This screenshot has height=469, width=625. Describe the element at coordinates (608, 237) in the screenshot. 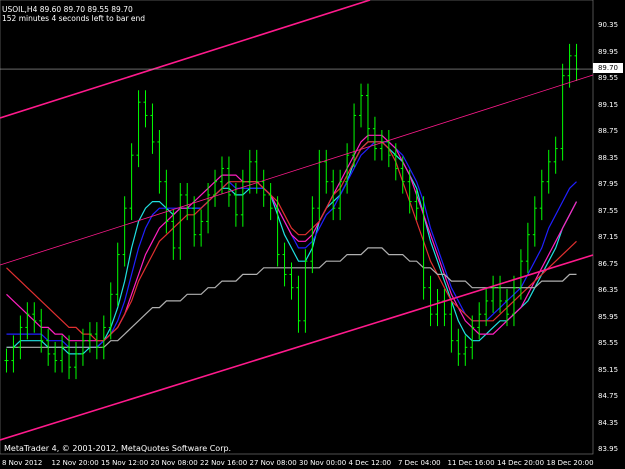

I see `price-tick: 87.15` at that location.